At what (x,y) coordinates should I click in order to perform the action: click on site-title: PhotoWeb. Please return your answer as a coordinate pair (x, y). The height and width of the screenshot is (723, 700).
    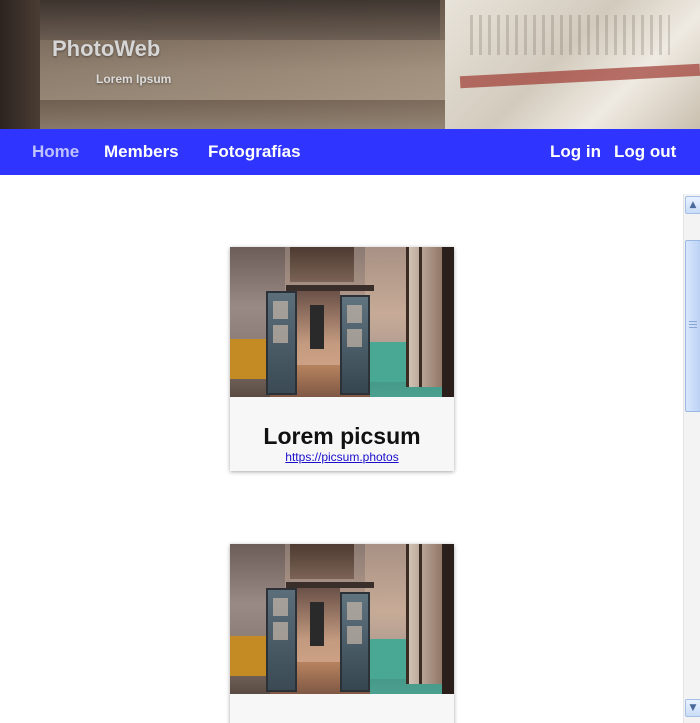
    Looking at the image, I should click on (106, 49).